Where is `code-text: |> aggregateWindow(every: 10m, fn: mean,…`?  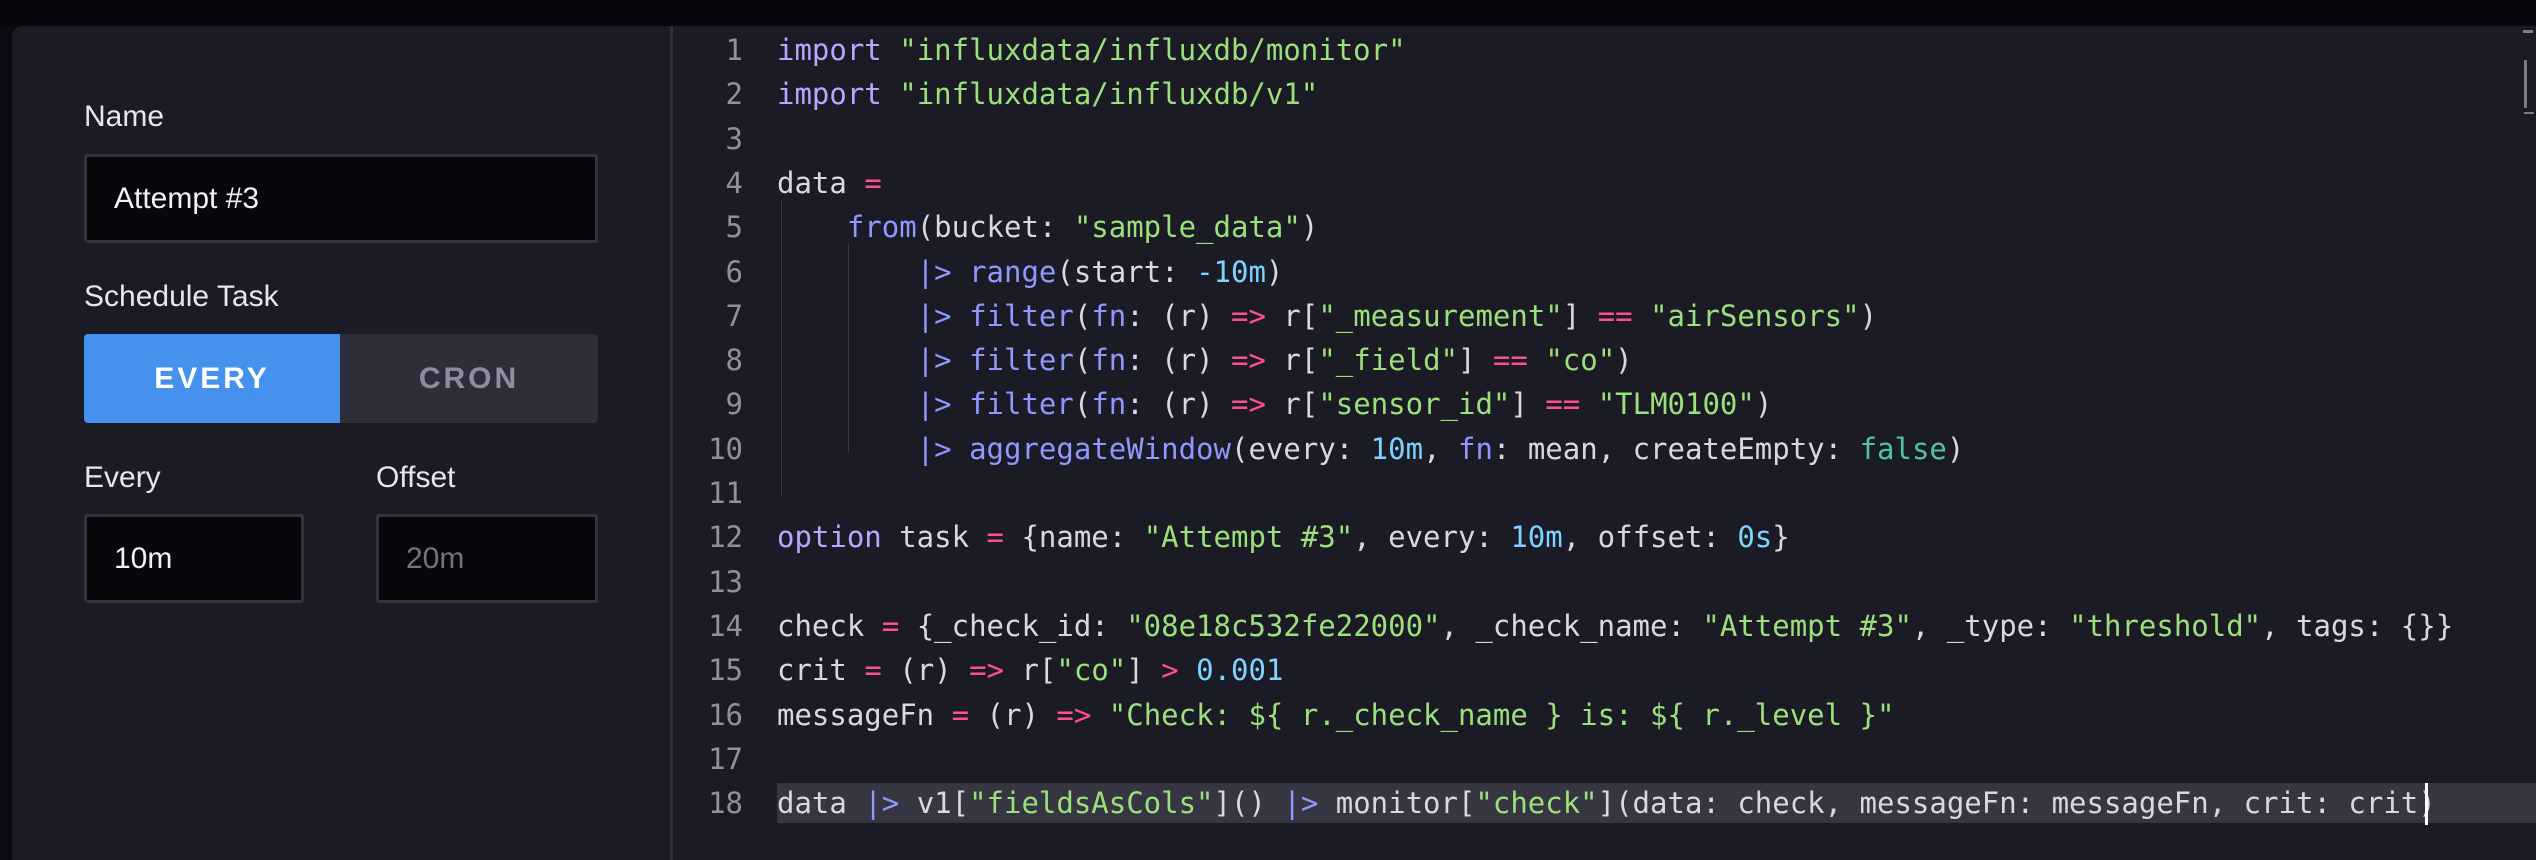 code-text: |> aggregateWindow(every: 10m, fn: mean,… is located at coordinates (1371, 449).